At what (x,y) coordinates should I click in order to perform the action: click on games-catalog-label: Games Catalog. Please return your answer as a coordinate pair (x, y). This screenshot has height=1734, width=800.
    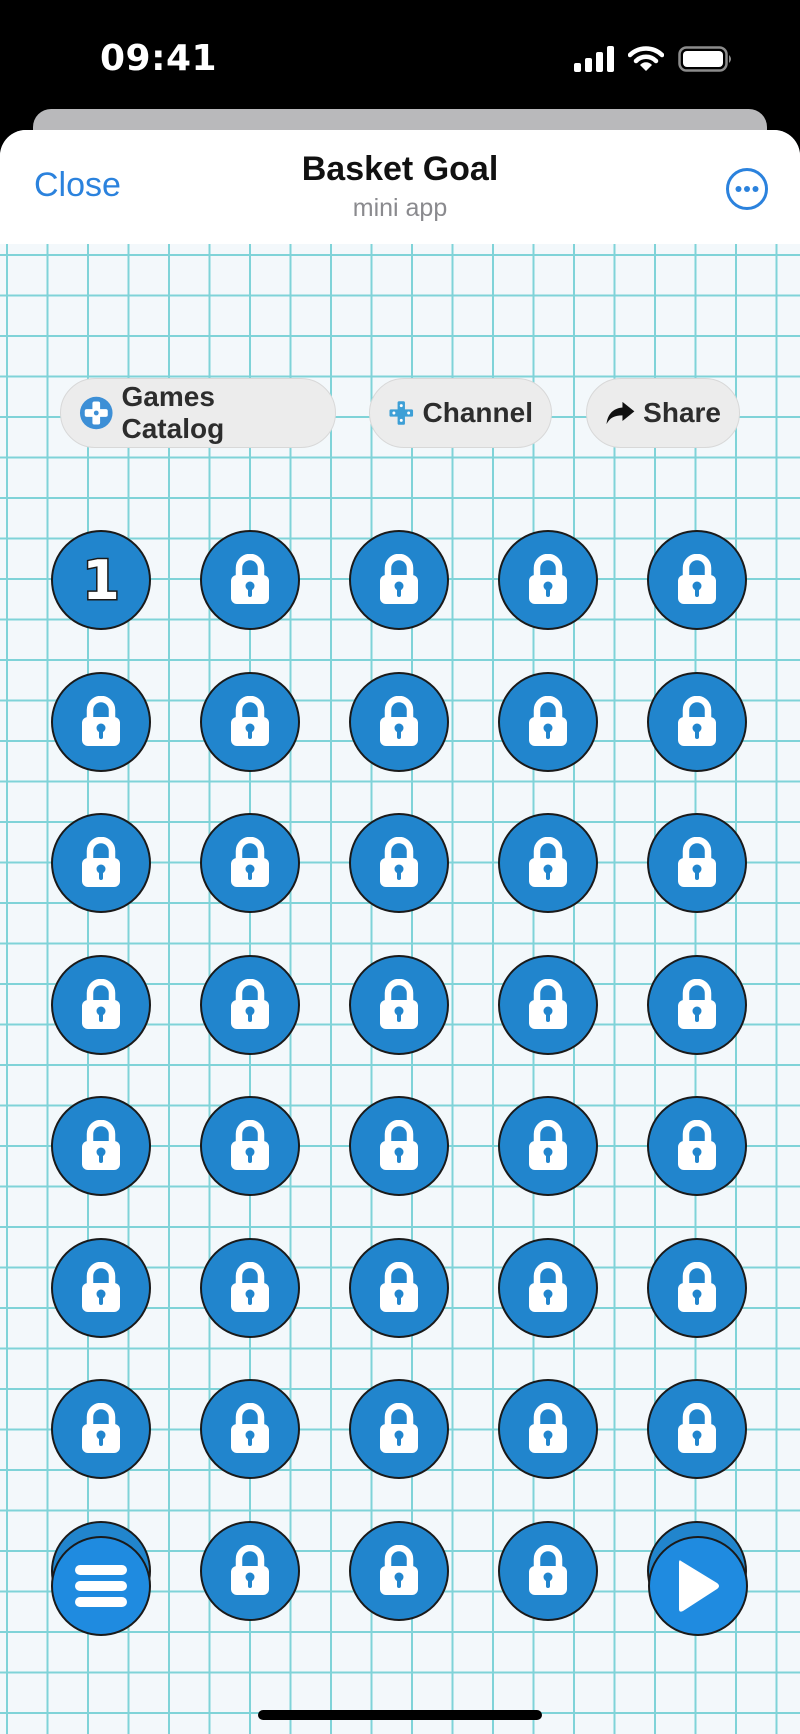
    Looking at the image, I should click on (173, 412).